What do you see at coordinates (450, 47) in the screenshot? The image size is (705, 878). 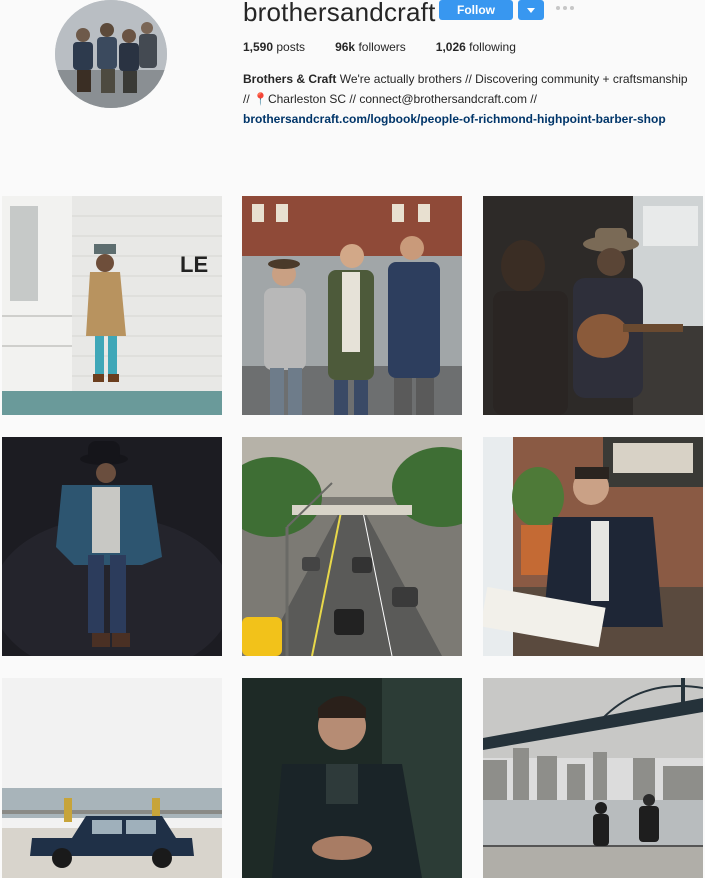 I see `following-count: 1,026` at bounding box center [450, 47].